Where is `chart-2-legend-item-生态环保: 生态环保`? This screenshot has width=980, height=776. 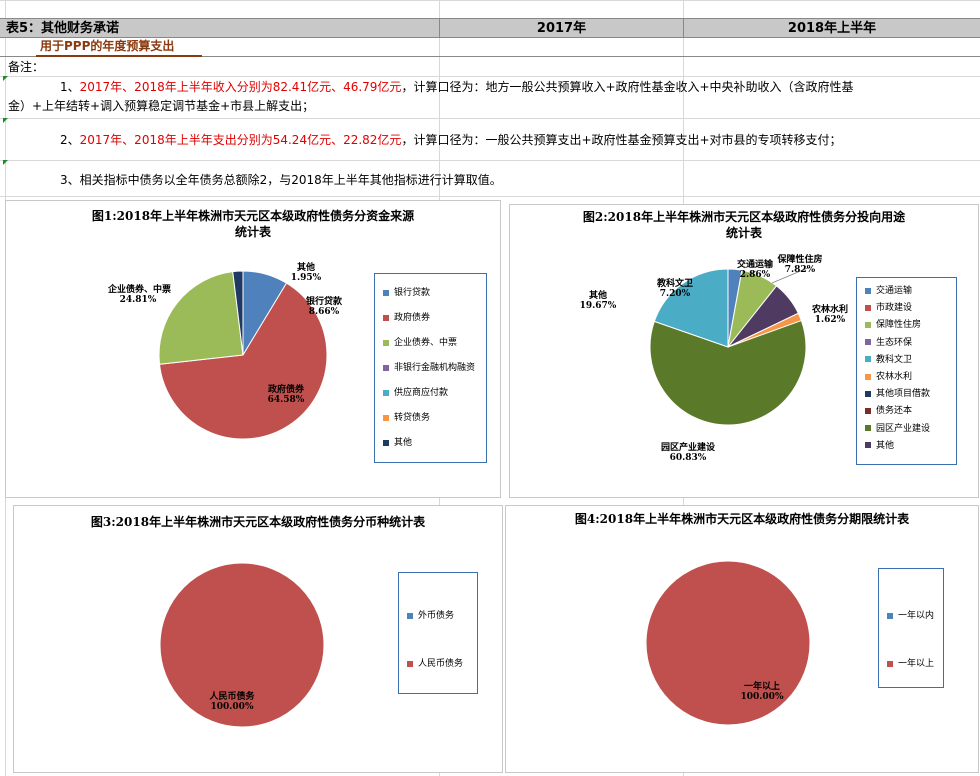
chart-2-legend-item-生态环保: 生态环保 is located at coordinates (888, 343).